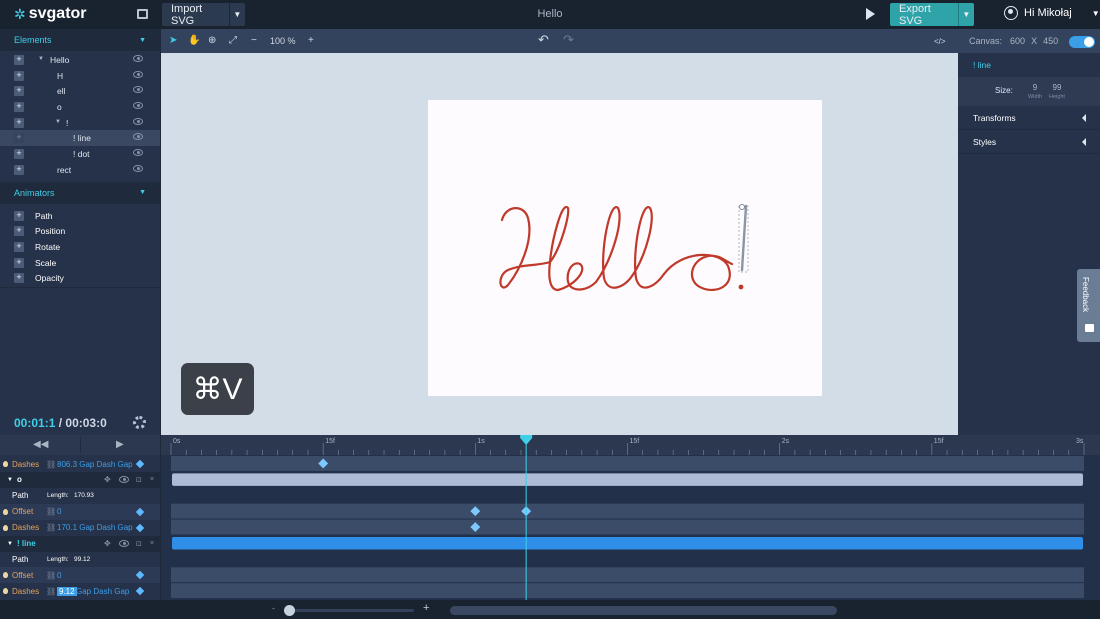 The width and height of the screenshot is (1100, 619). I want to click on elements-collapse-chevron-down-icon: ▼, so click(142, 40).